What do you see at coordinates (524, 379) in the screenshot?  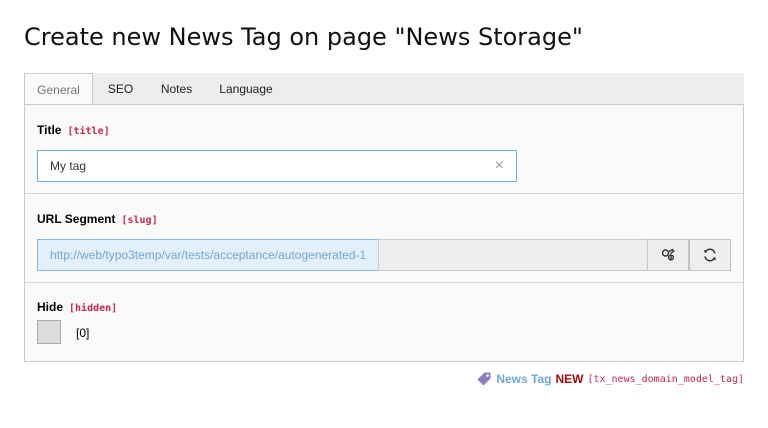 I see `record-type-label: News Tag` at bounding box center [524, 379].